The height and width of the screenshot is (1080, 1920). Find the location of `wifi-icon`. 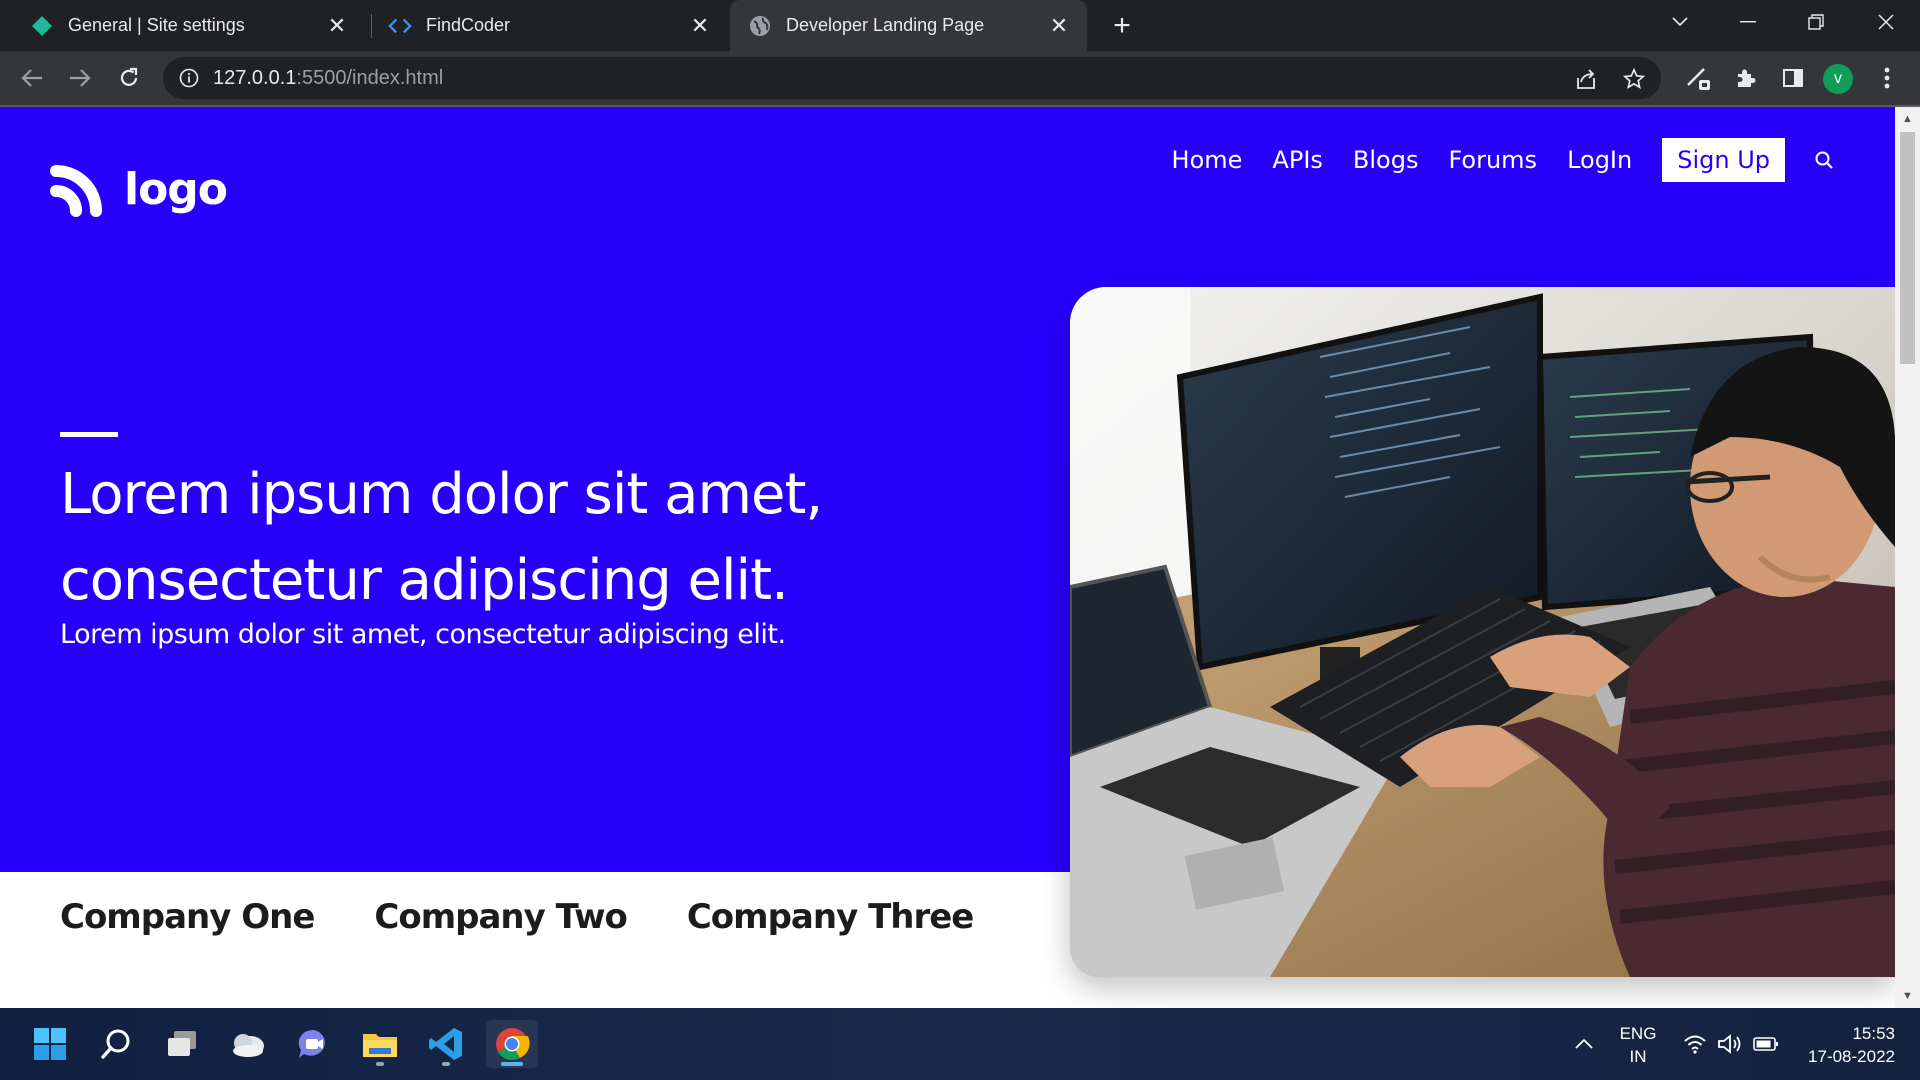

wifi-icon is located at coordinates (1695, 1044).